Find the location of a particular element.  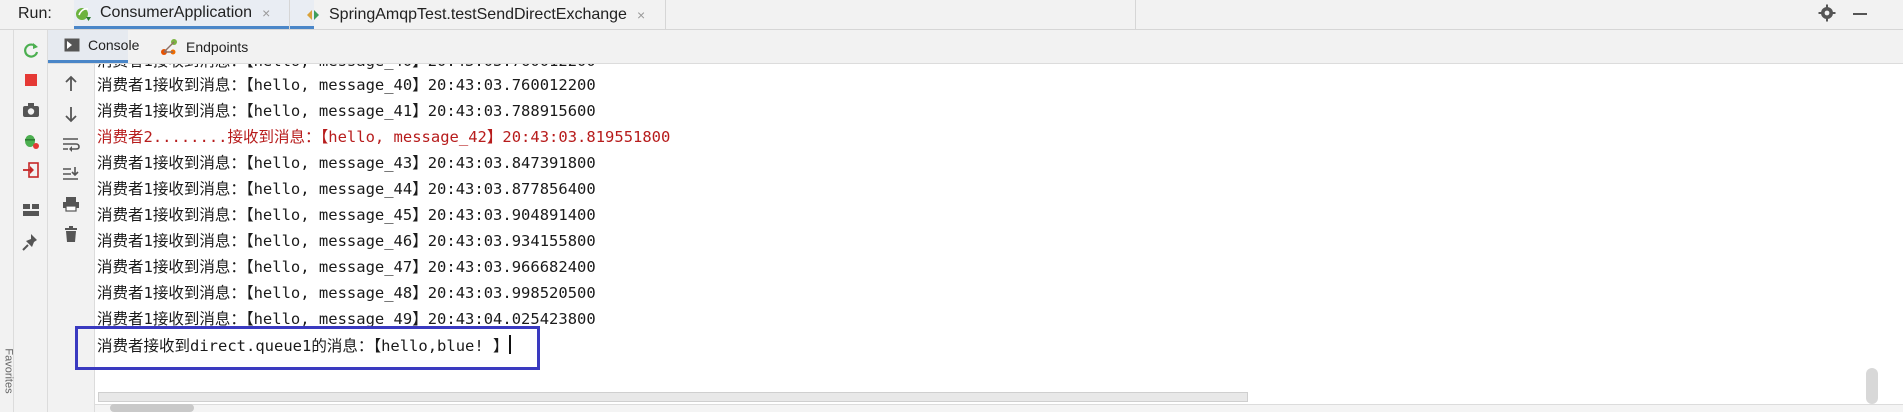

rerun-icon is located at coordinates (31, 50).